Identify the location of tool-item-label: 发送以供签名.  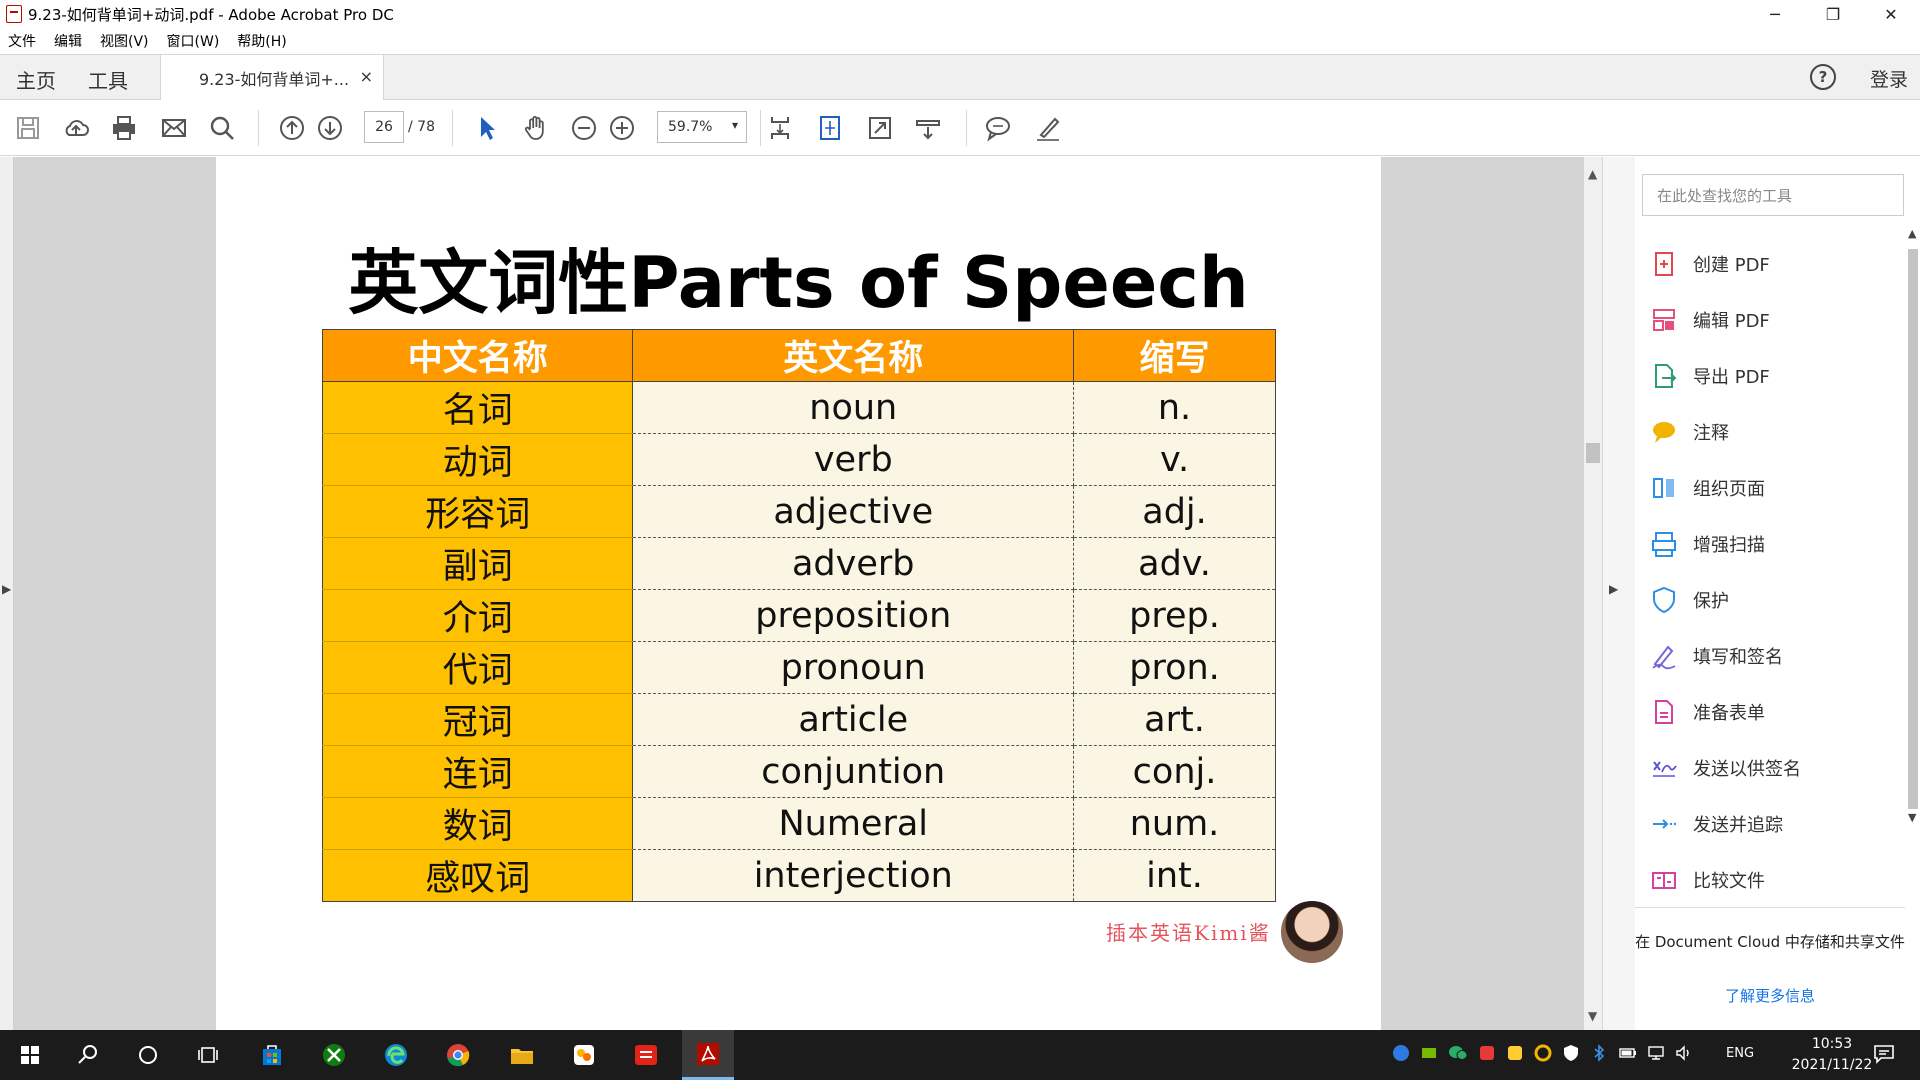
(1747, 769).